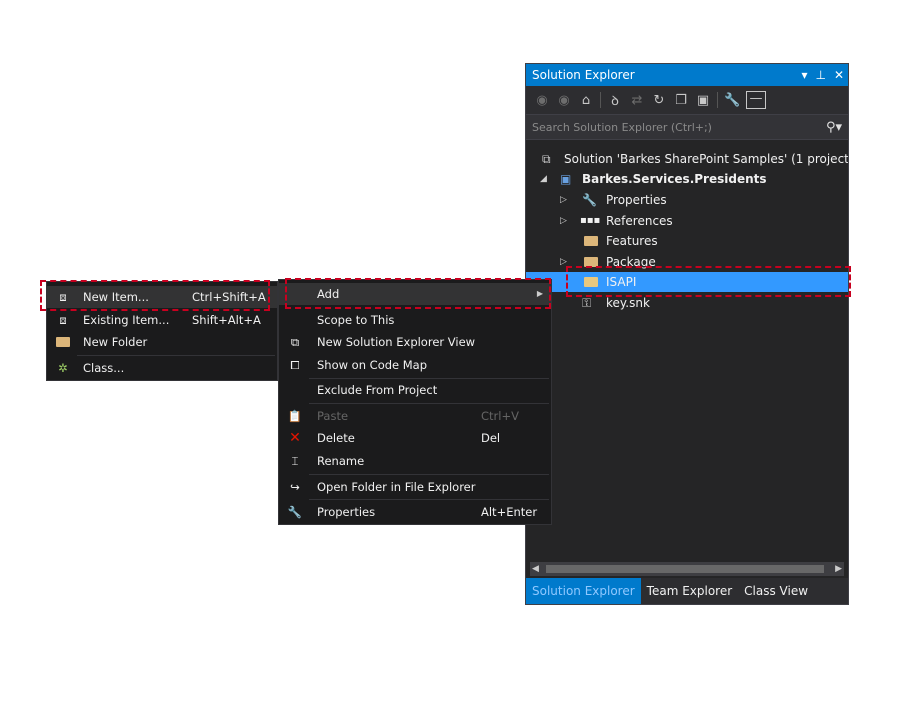  Describe the element at coordinates (586, 100) in the screenshot. I see `home-icon: ⌂` at that location.